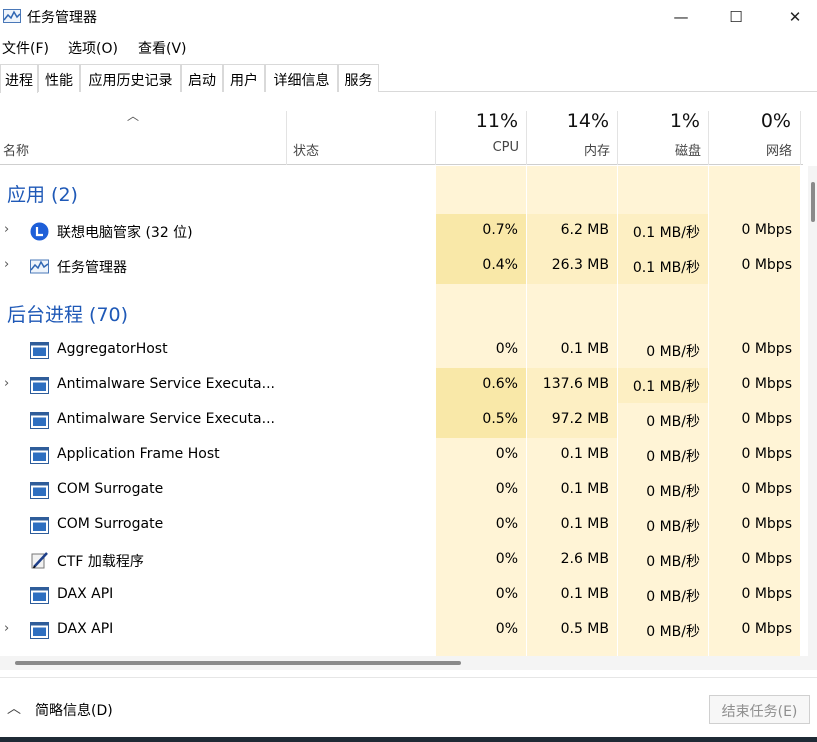 This screenshot has width=817, height=742. What do you see at coordinates (481, 231) in the screenshot?
I see `cpu-cell: 0.7%` at bounding box center [481, 231].